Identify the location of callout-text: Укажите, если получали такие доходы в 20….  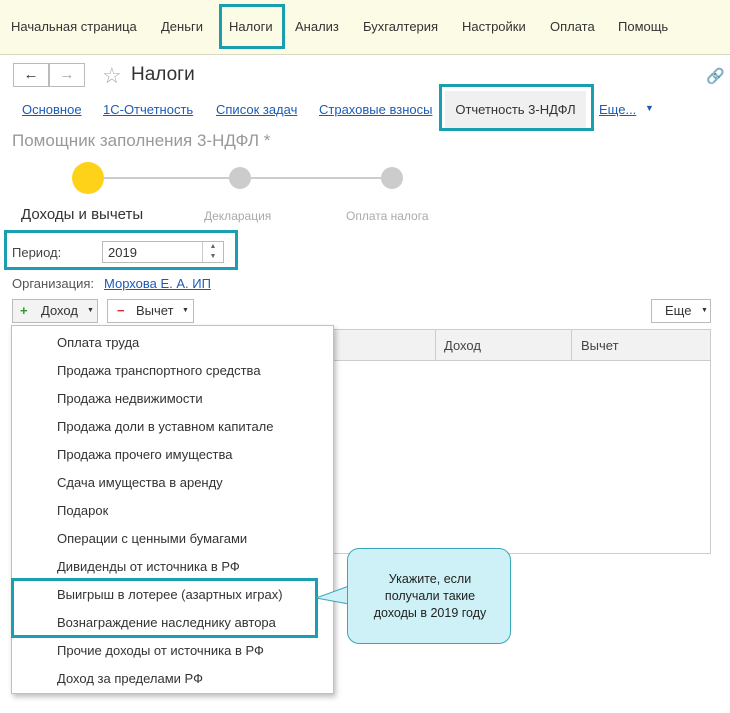
(430, 596).